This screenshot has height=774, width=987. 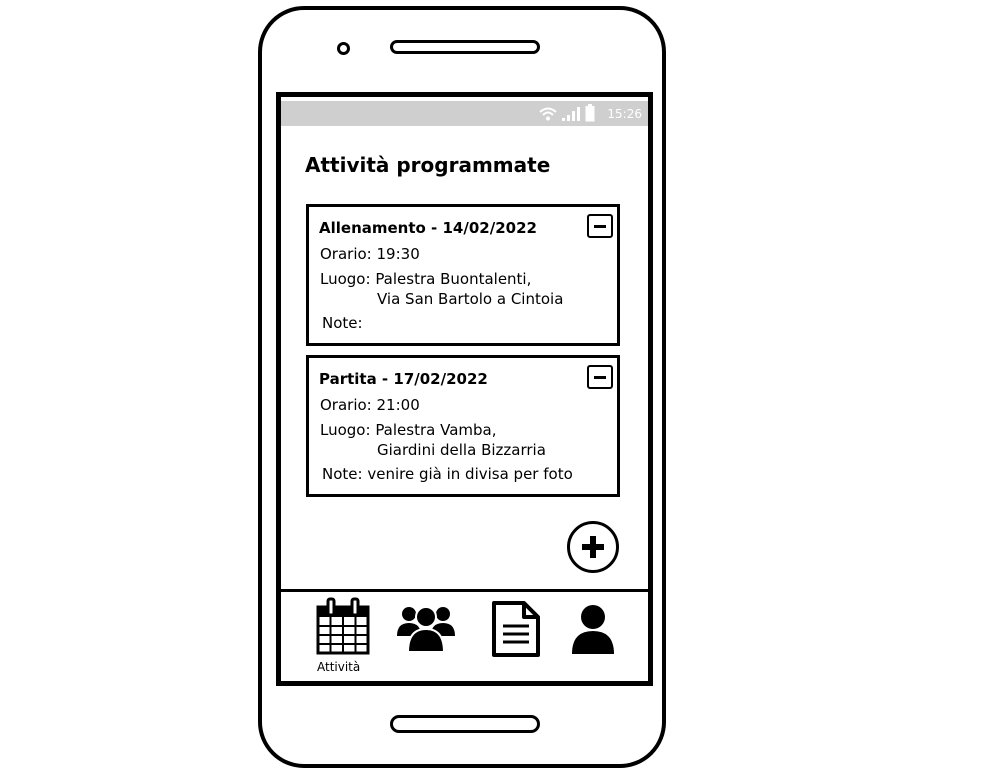 I want to click on nav-divider, so click(x=464, y=590).